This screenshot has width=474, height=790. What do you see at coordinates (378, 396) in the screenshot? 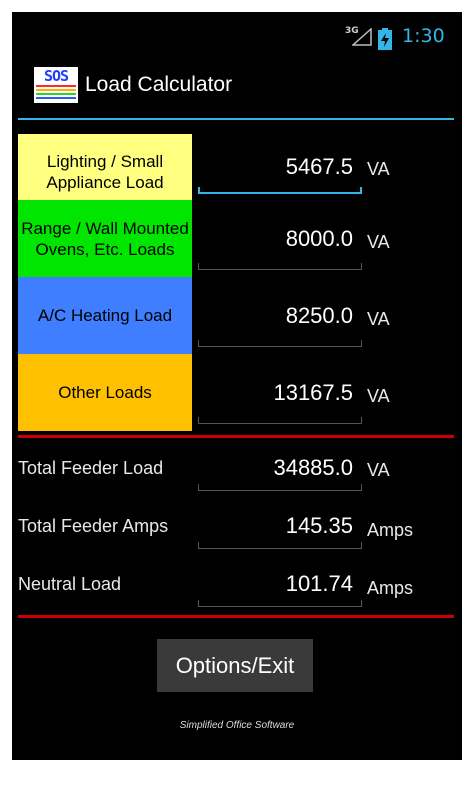
I see `other-load-unit: VA` at bounding box center [378, 396].